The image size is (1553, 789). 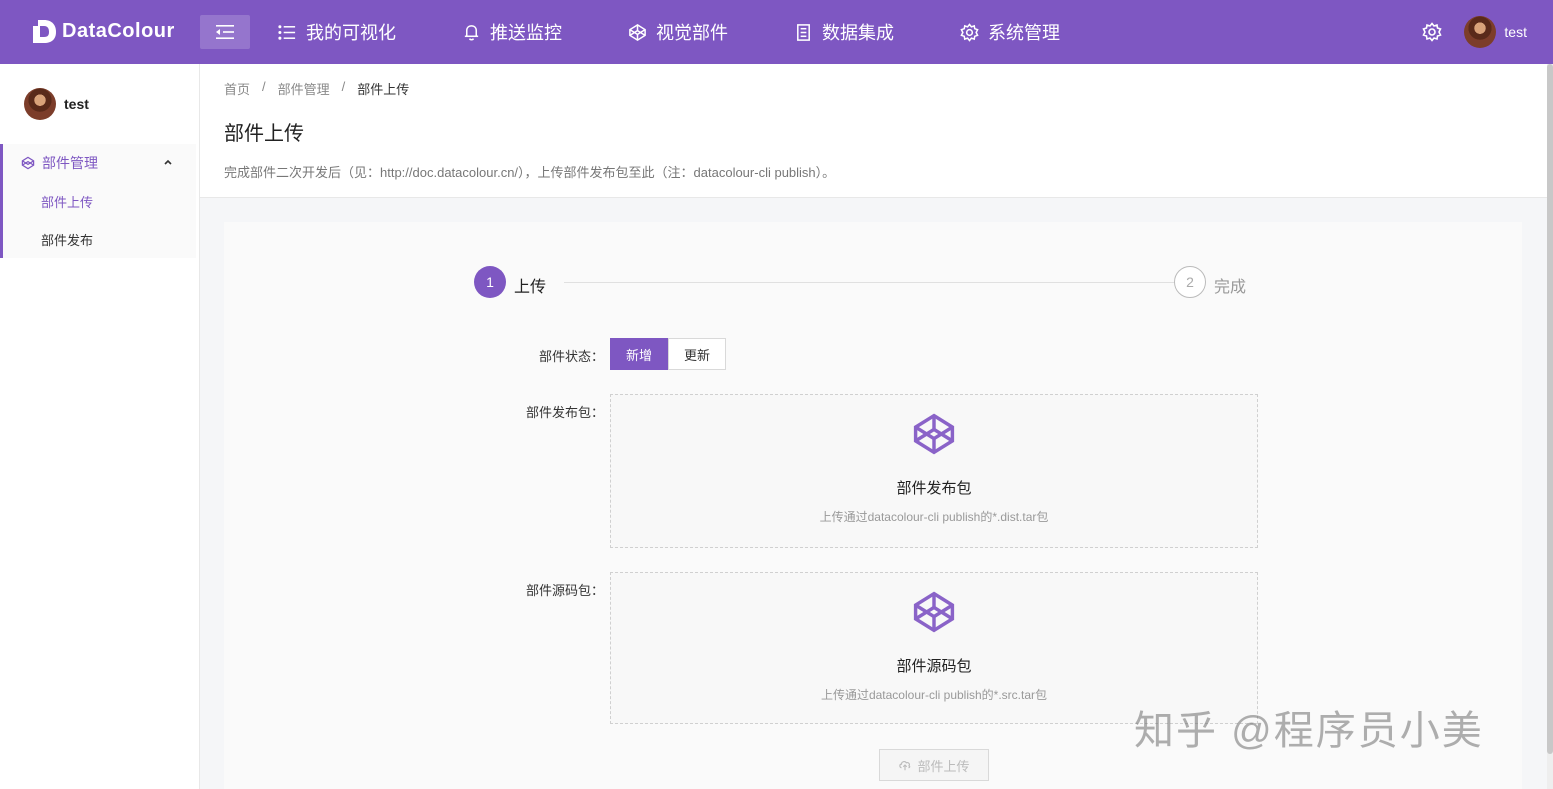 I want to click on nav-my-visualization: 我的可视化, so click(x=337, y=32).